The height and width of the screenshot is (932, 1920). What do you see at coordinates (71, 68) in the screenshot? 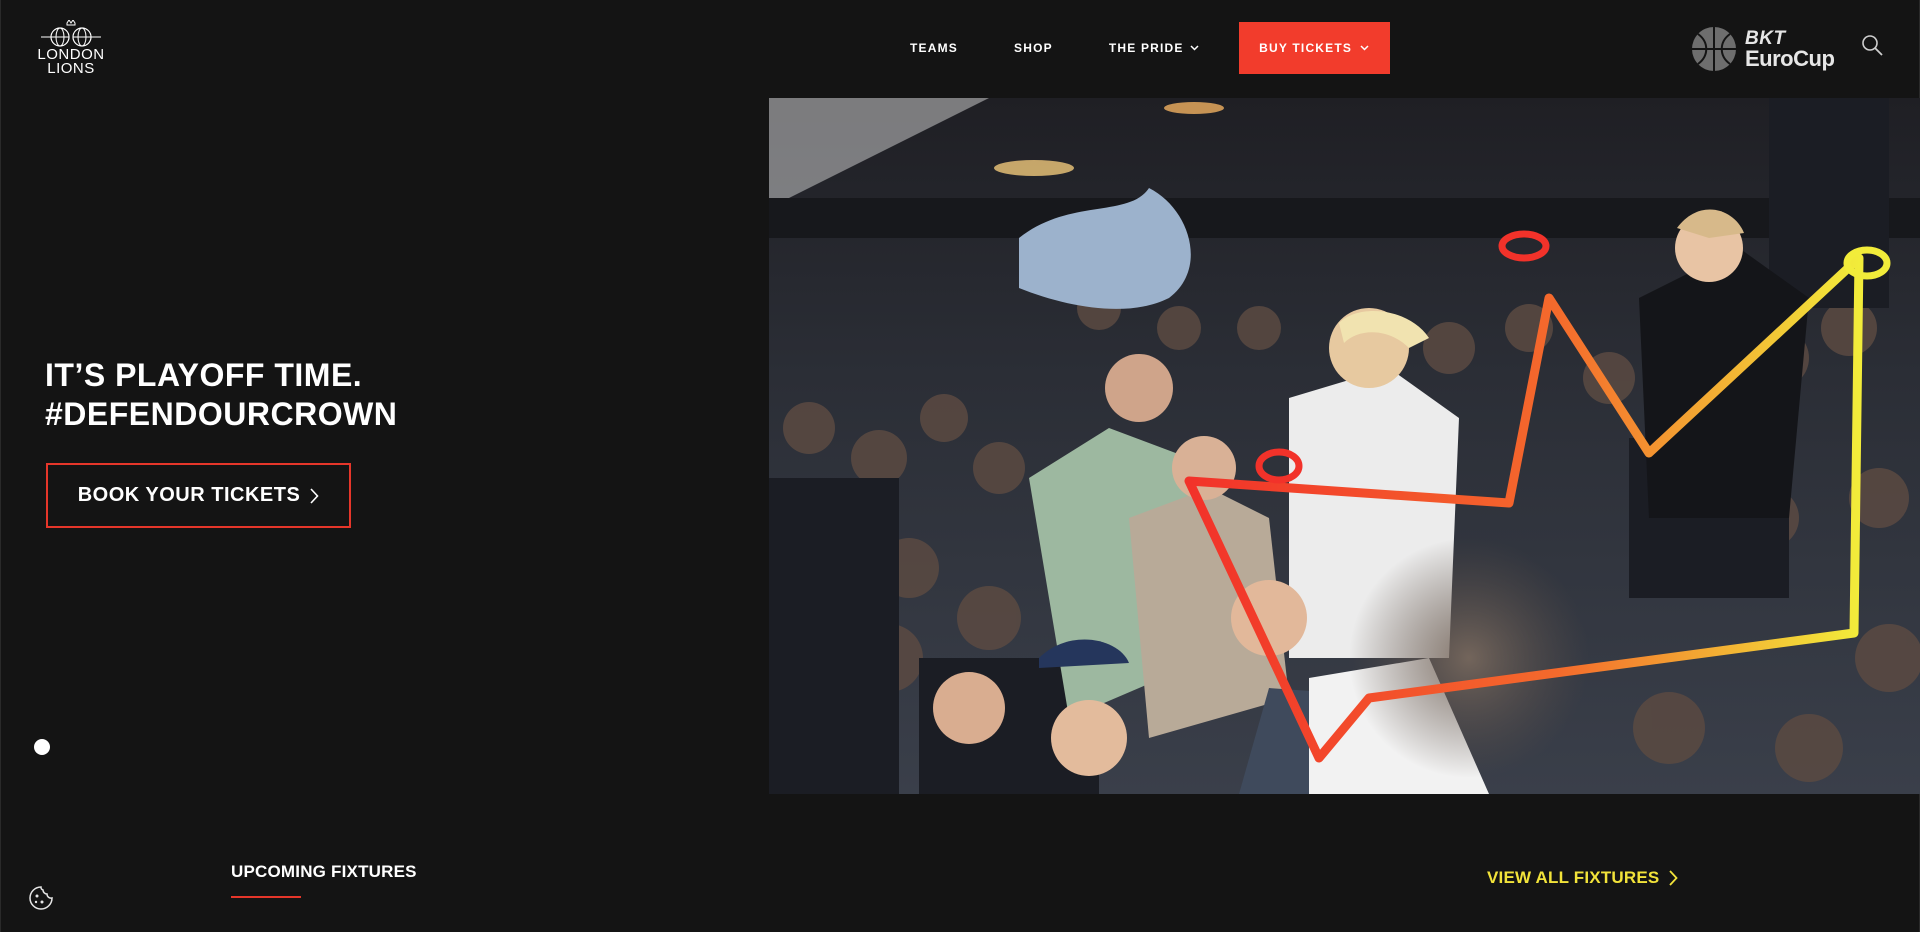
I see `logo-text-line2: LIONS` at bounding box center [71, 68].